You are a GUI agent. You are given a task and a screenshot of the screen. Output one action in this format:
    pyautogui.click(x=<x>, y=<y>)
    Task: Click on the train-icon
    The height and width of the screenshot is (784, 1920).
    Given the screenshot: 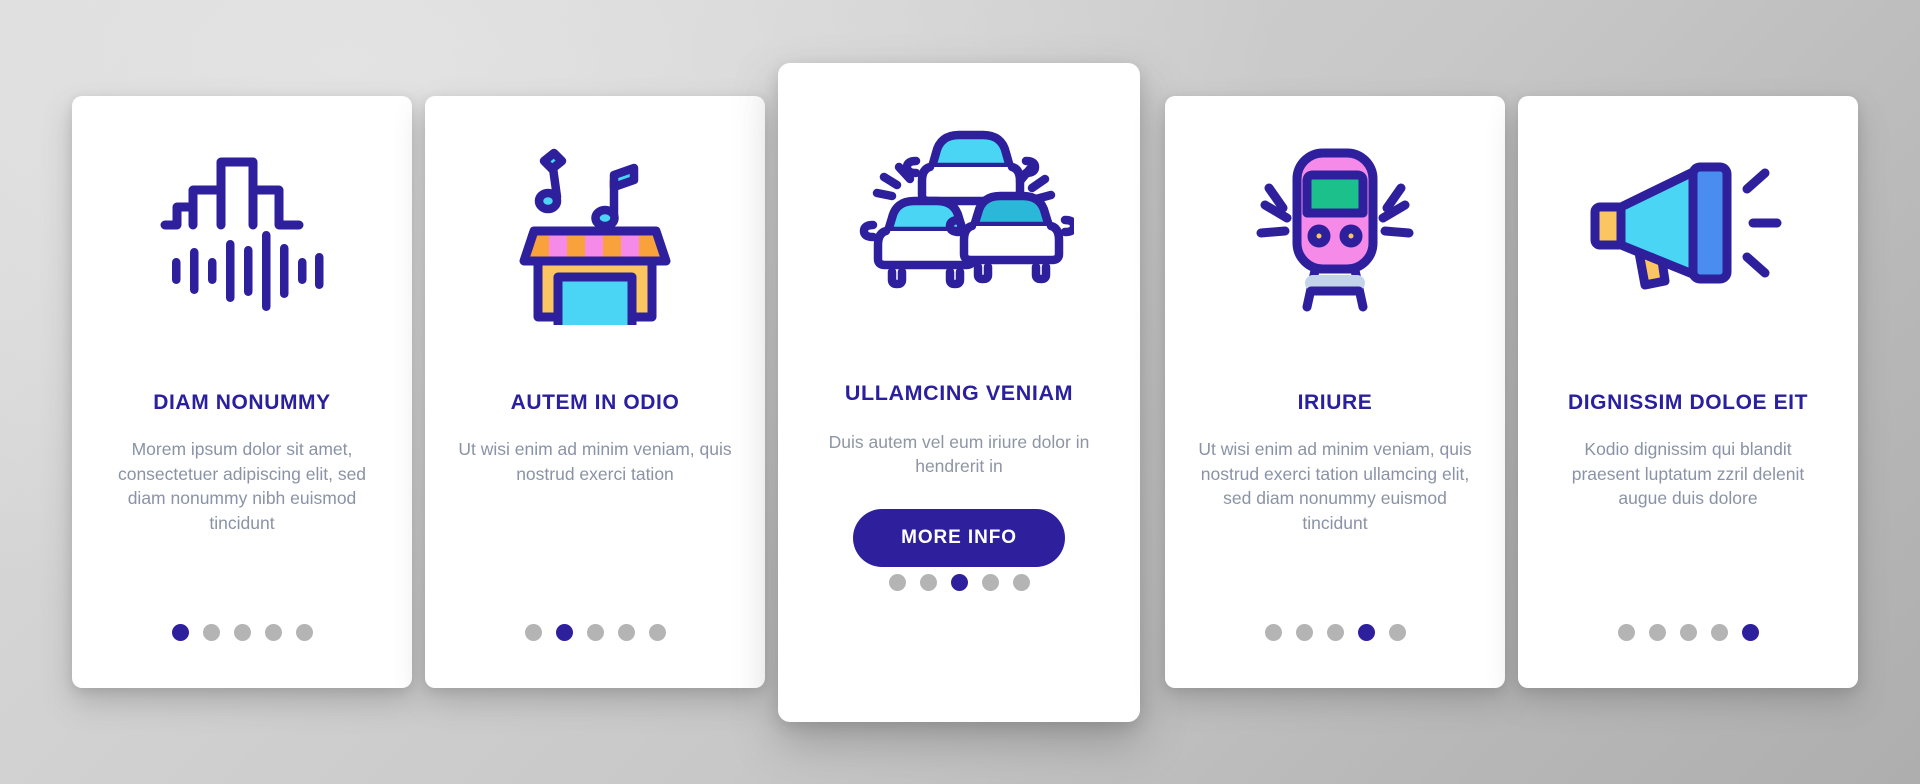 What is the action you would take?
    pyautogui.click(x=1335, y=230)
    